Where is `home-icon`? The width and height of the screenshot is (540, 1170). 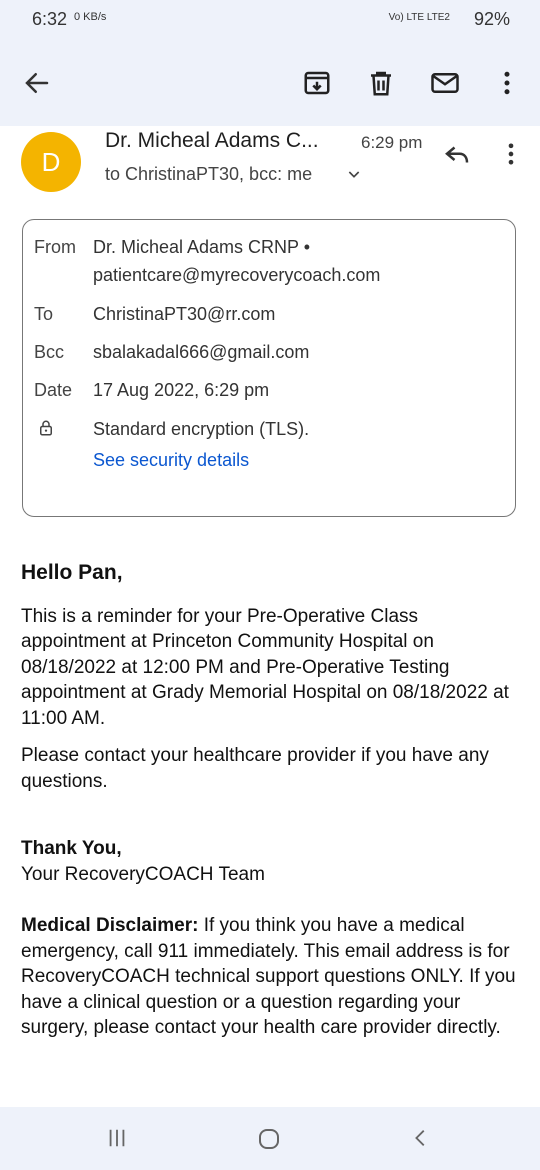
home-icon is located at coordinates (269, 1139).